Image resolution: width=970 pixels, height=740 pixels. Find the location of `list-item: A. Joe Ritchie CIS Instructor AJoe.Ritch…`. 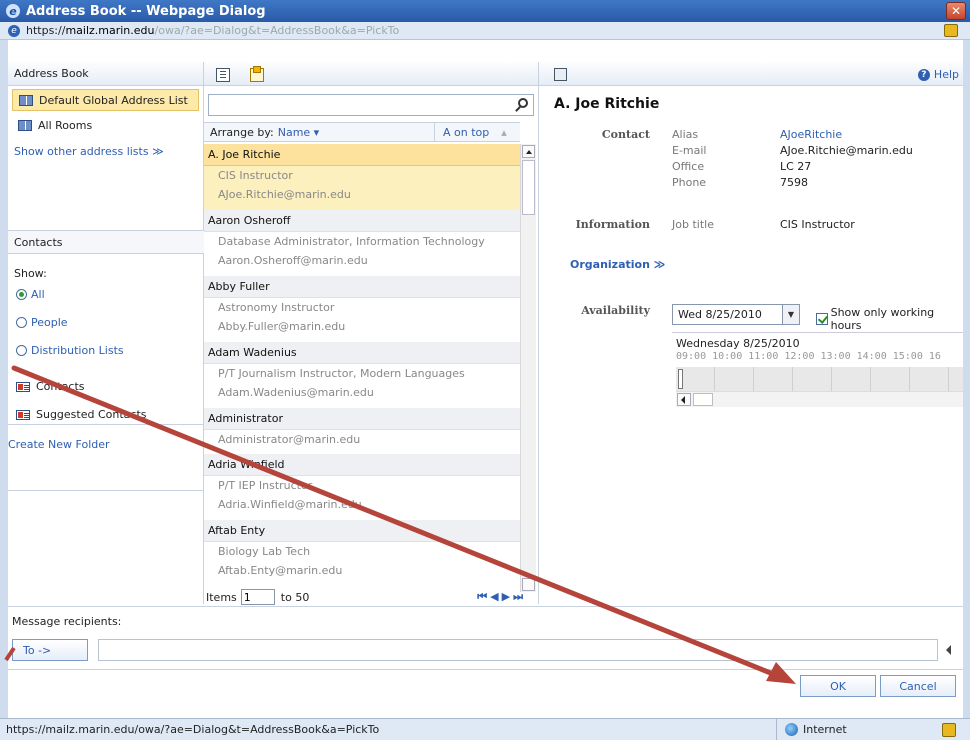

list-item: A. Joe Ritchie CIS Instructor AJoe.Ritch… is located at coordinates (362, 177).